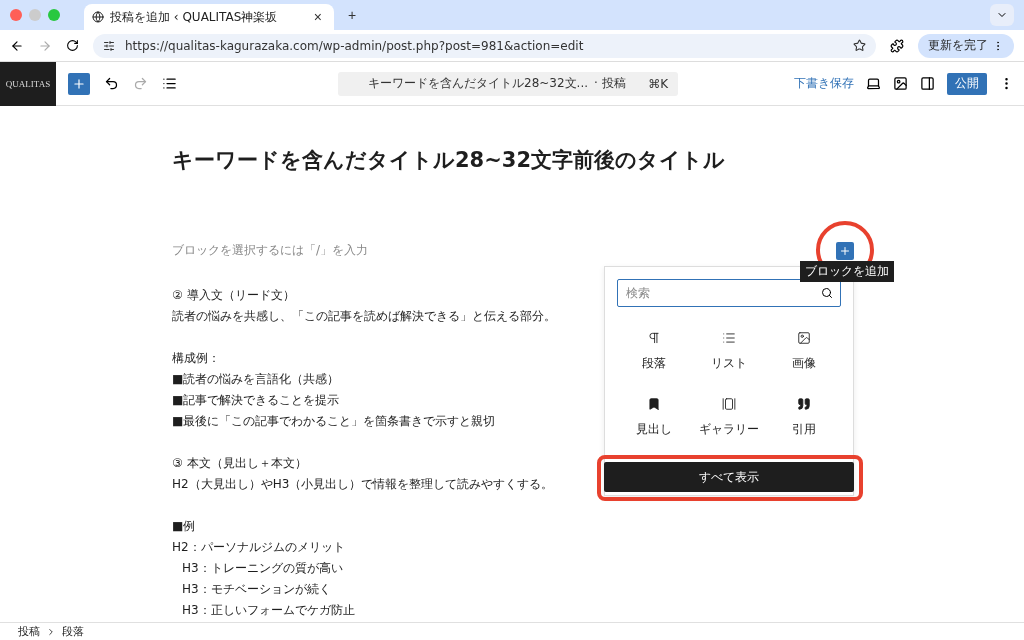 This screenshot has width=1024, height=640. I want to click on paragraph-icon, so click(654, 338).